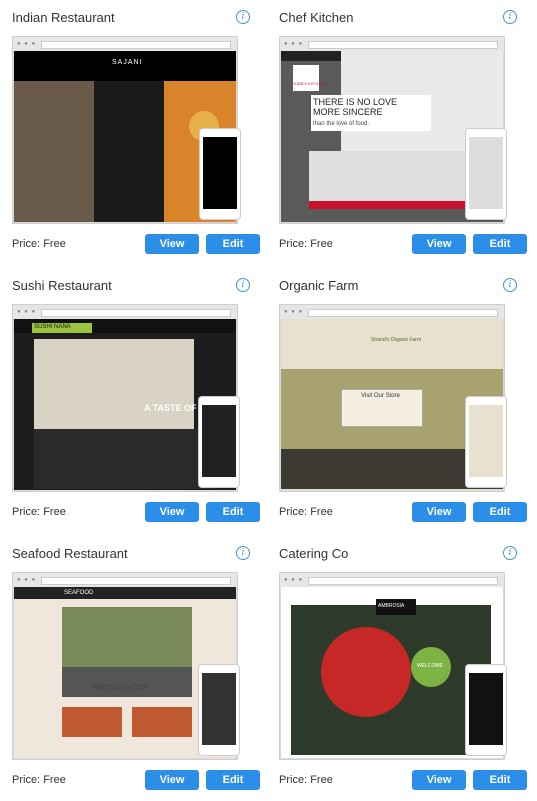  I want to click on template-title: Chef Kitchen, so click(316, 17).